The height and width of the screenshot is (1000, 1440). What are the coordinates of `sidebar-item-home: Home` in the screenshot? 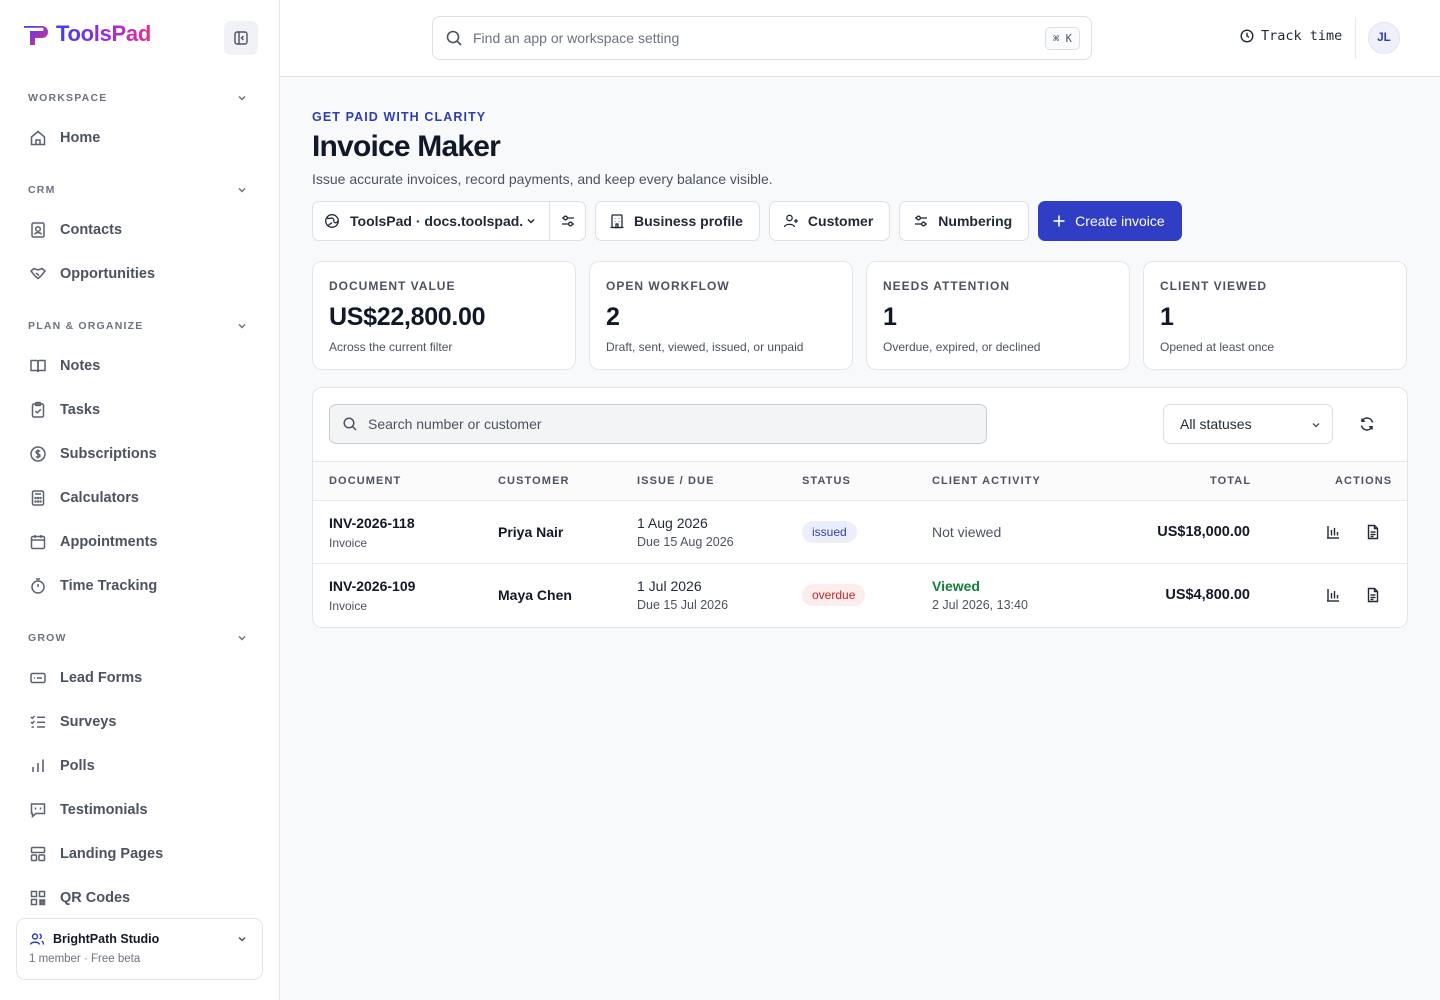 It's located at (140, 138).